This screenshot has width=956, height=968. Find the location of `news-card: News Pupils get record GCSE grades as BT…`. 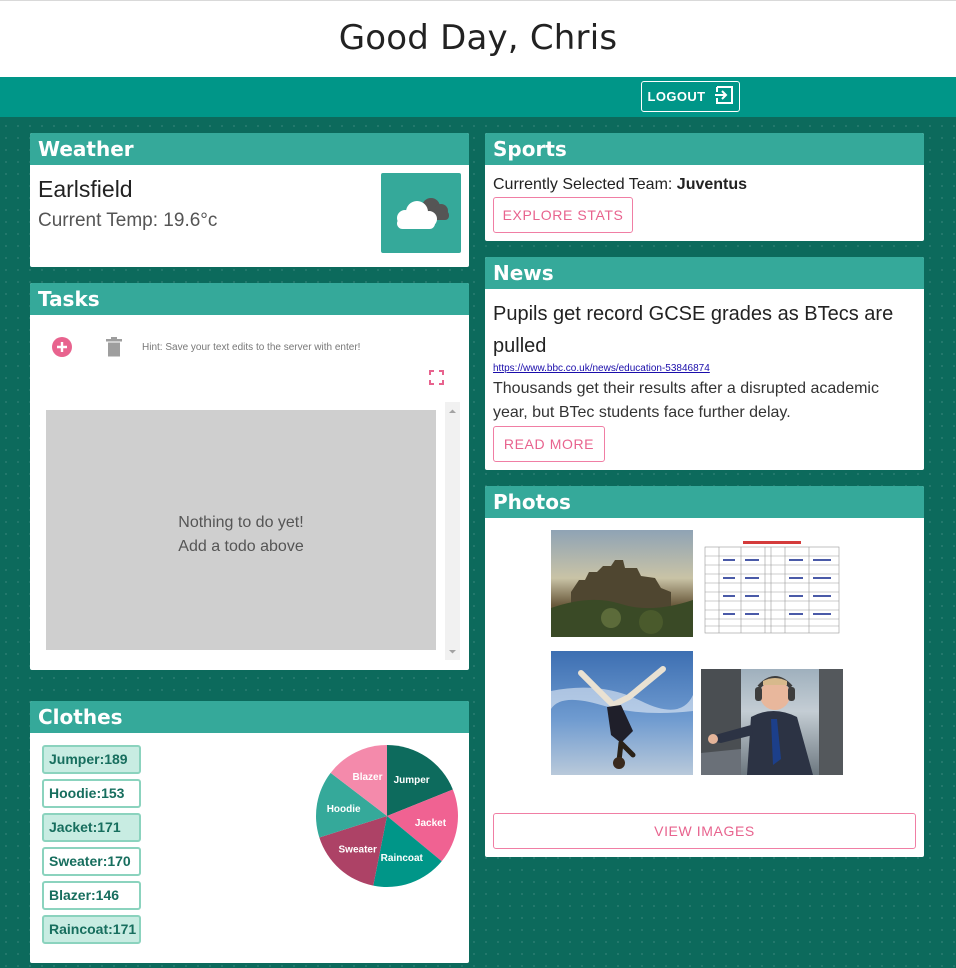

news-card: News Pupils get record GCSE grades as BT… is located at coordinates (704, 363).